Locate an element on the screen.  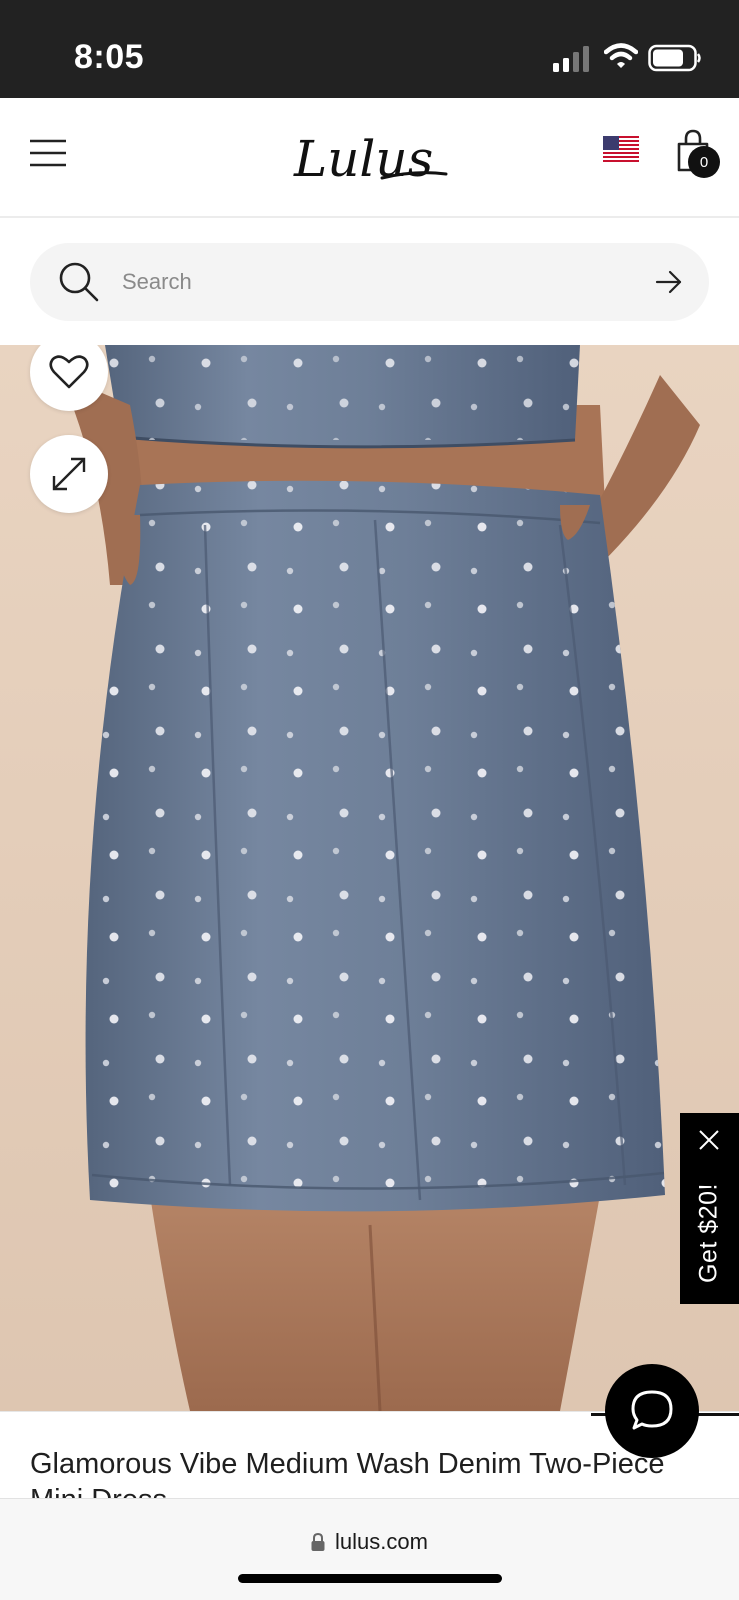
status-bar: 8:05 is located at coordinates (369, 49).